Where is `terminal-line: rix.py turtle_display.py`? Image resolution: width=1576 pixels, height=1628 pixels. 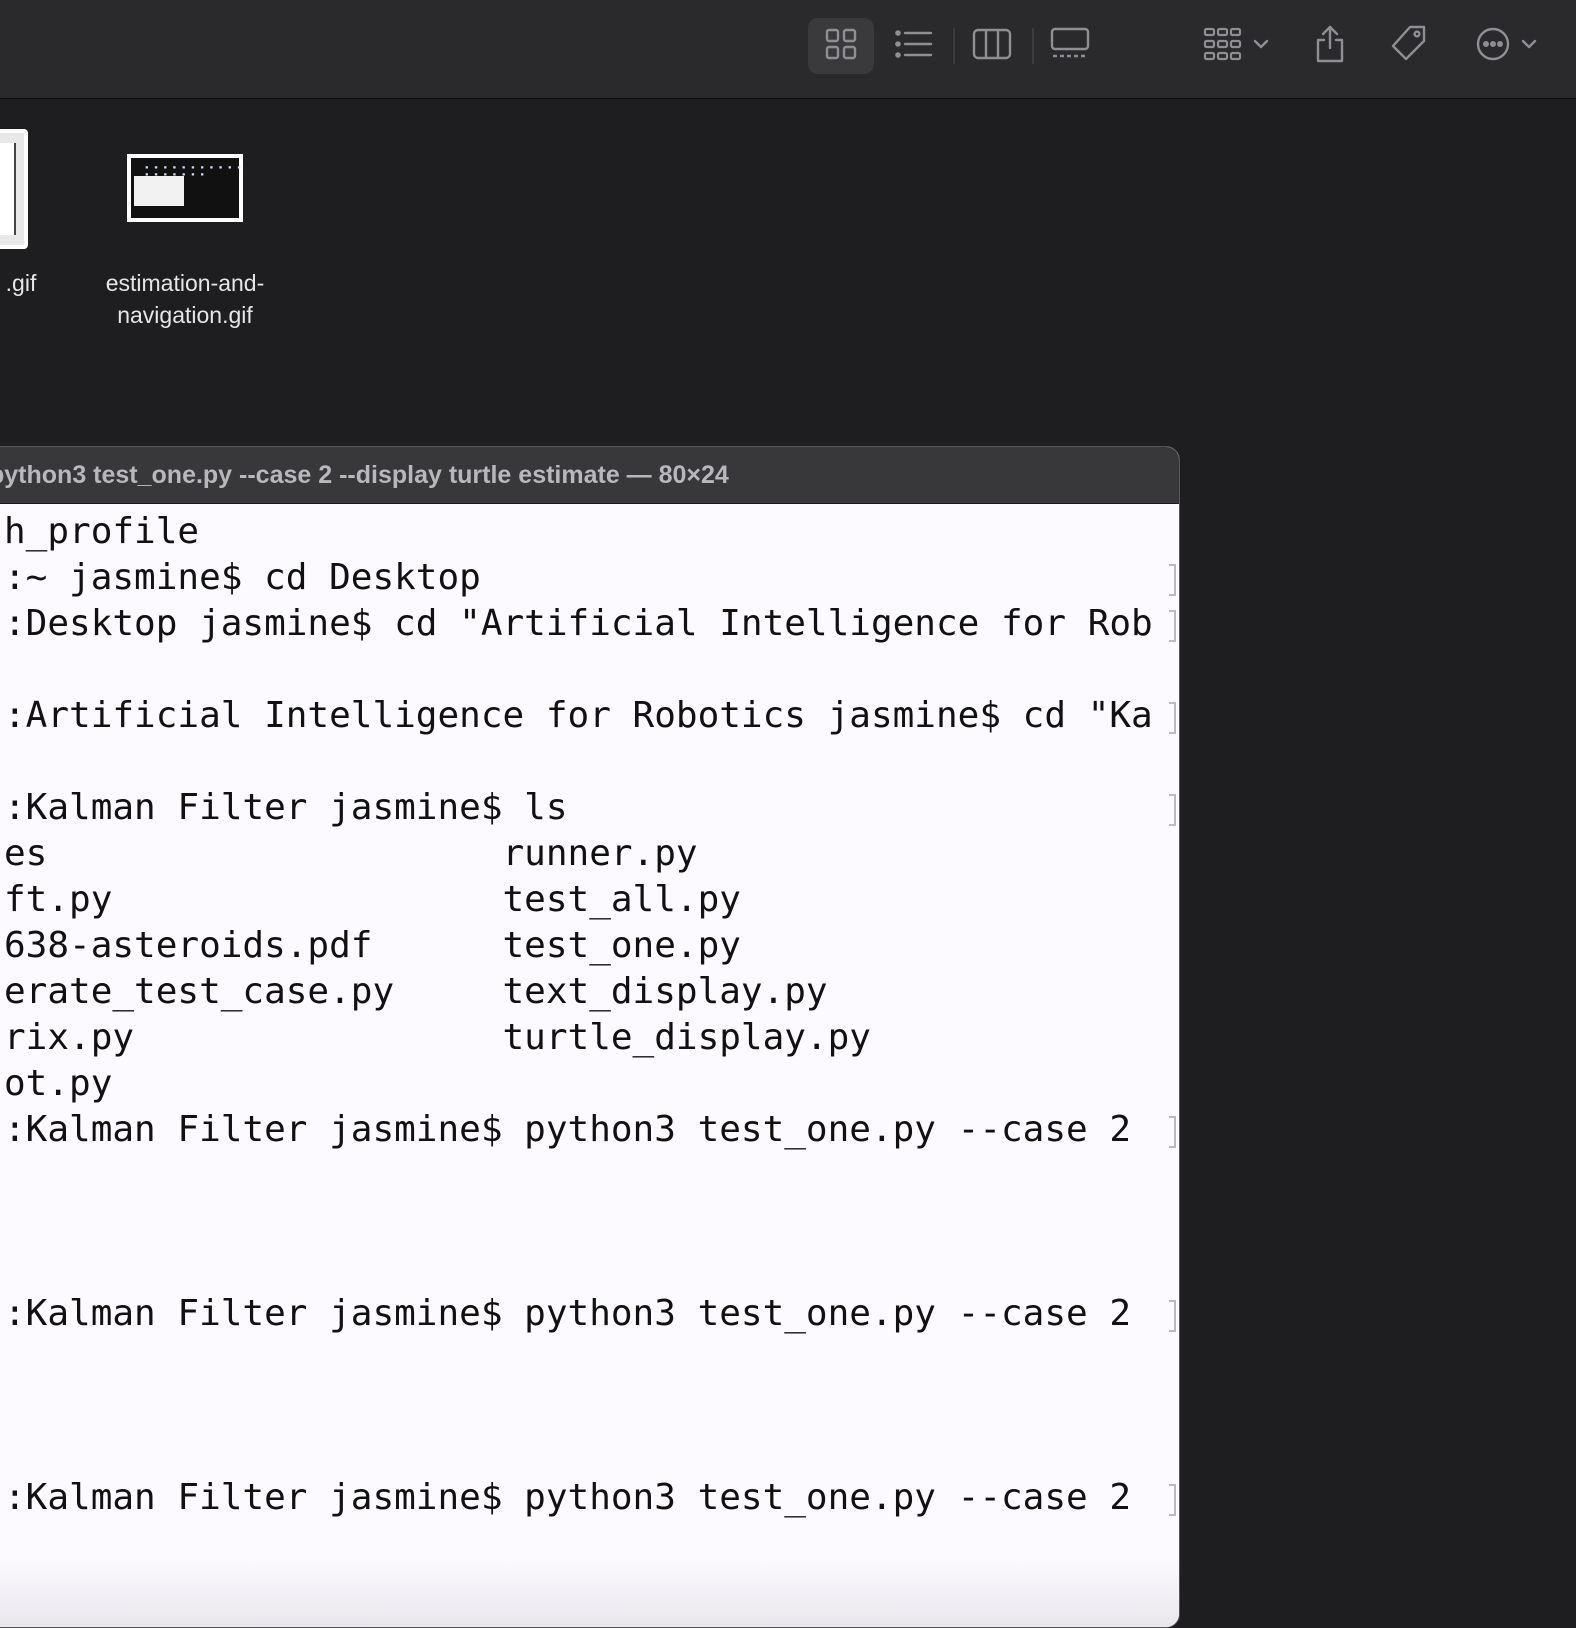 terminal-line: rix.py turtle_display.py is located at coordinates (437, 1037).